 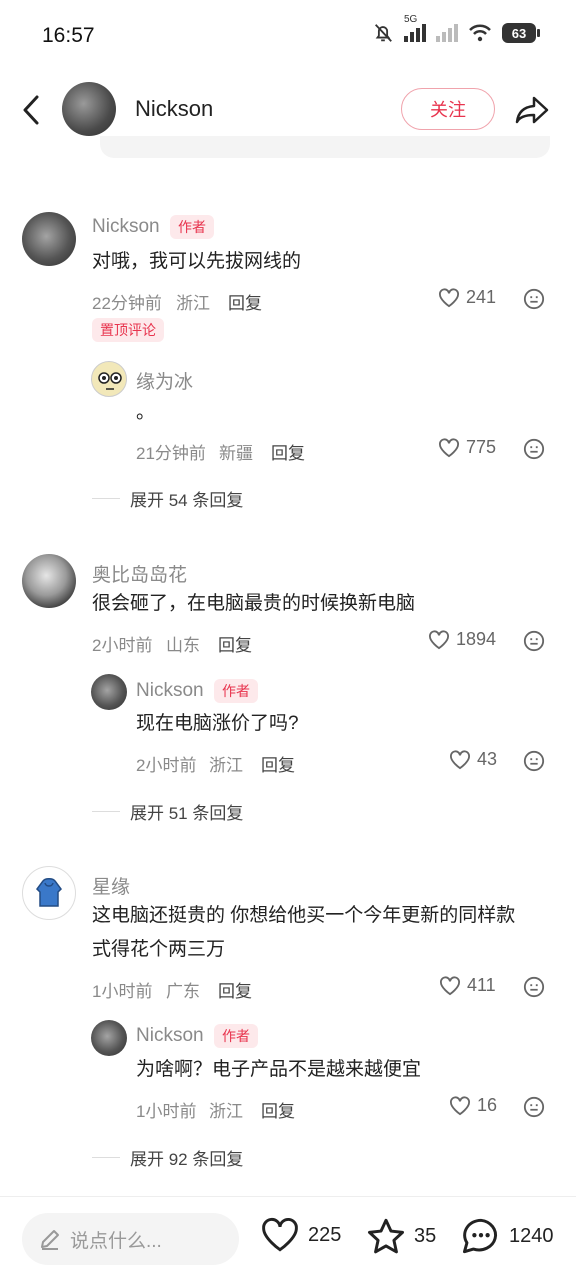 What do you see at coordinates (487, 759) in the screenshot?
I see `like-count: 43` at bounding box center [487, 759].